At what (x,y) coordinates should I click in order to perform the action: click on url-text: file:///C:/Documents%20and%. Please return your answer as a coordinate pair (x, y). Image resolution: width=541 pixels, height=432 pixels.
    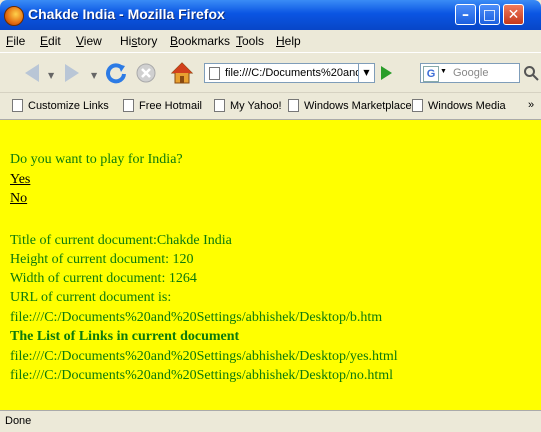
    Looking at the image, I should click on (292, 73).